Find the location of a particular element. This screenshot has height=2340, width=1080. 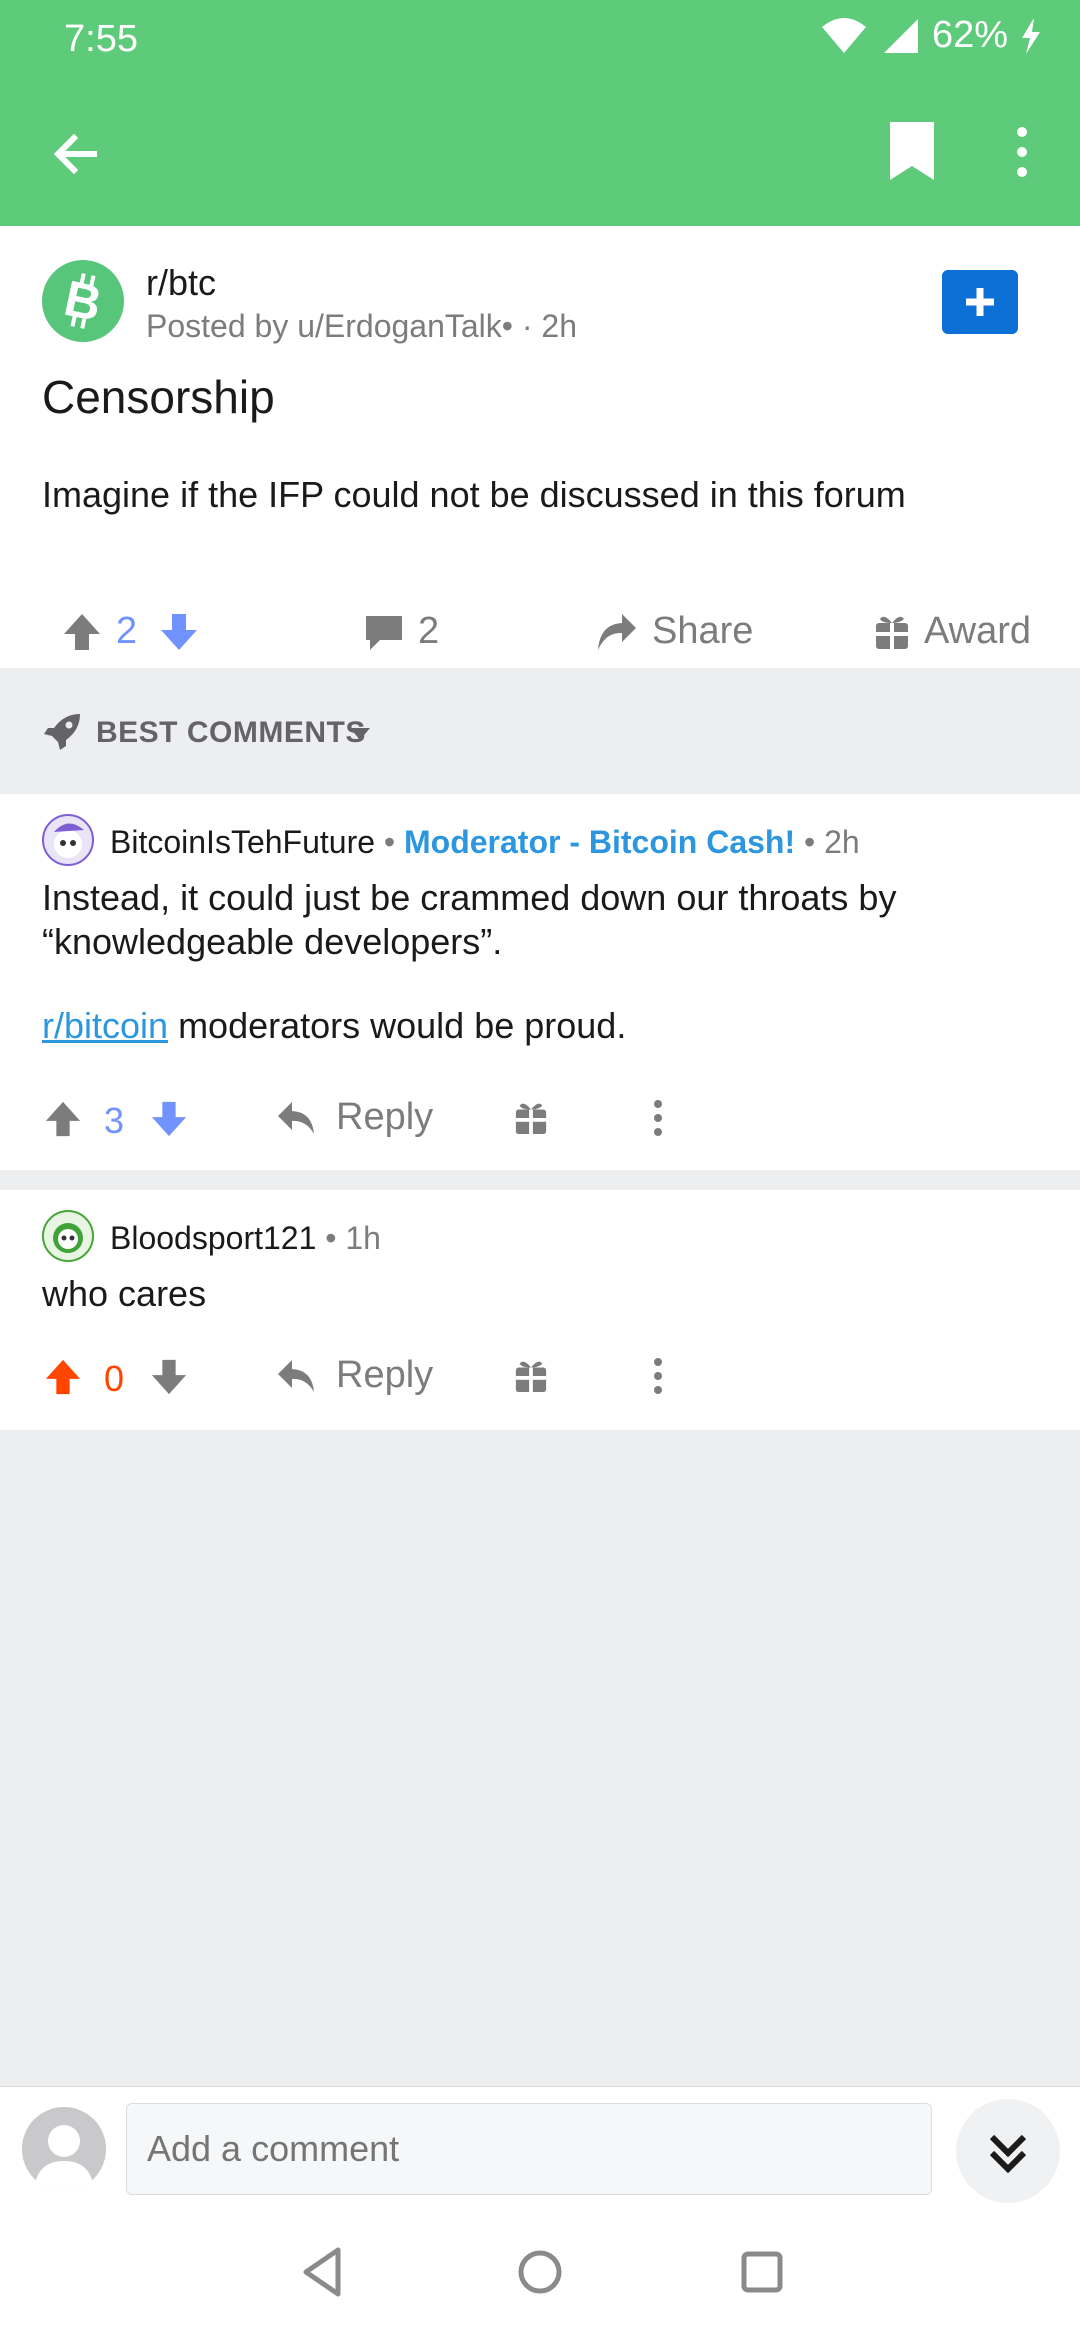

status-icons: 62% is located at coordinates (931, 35).